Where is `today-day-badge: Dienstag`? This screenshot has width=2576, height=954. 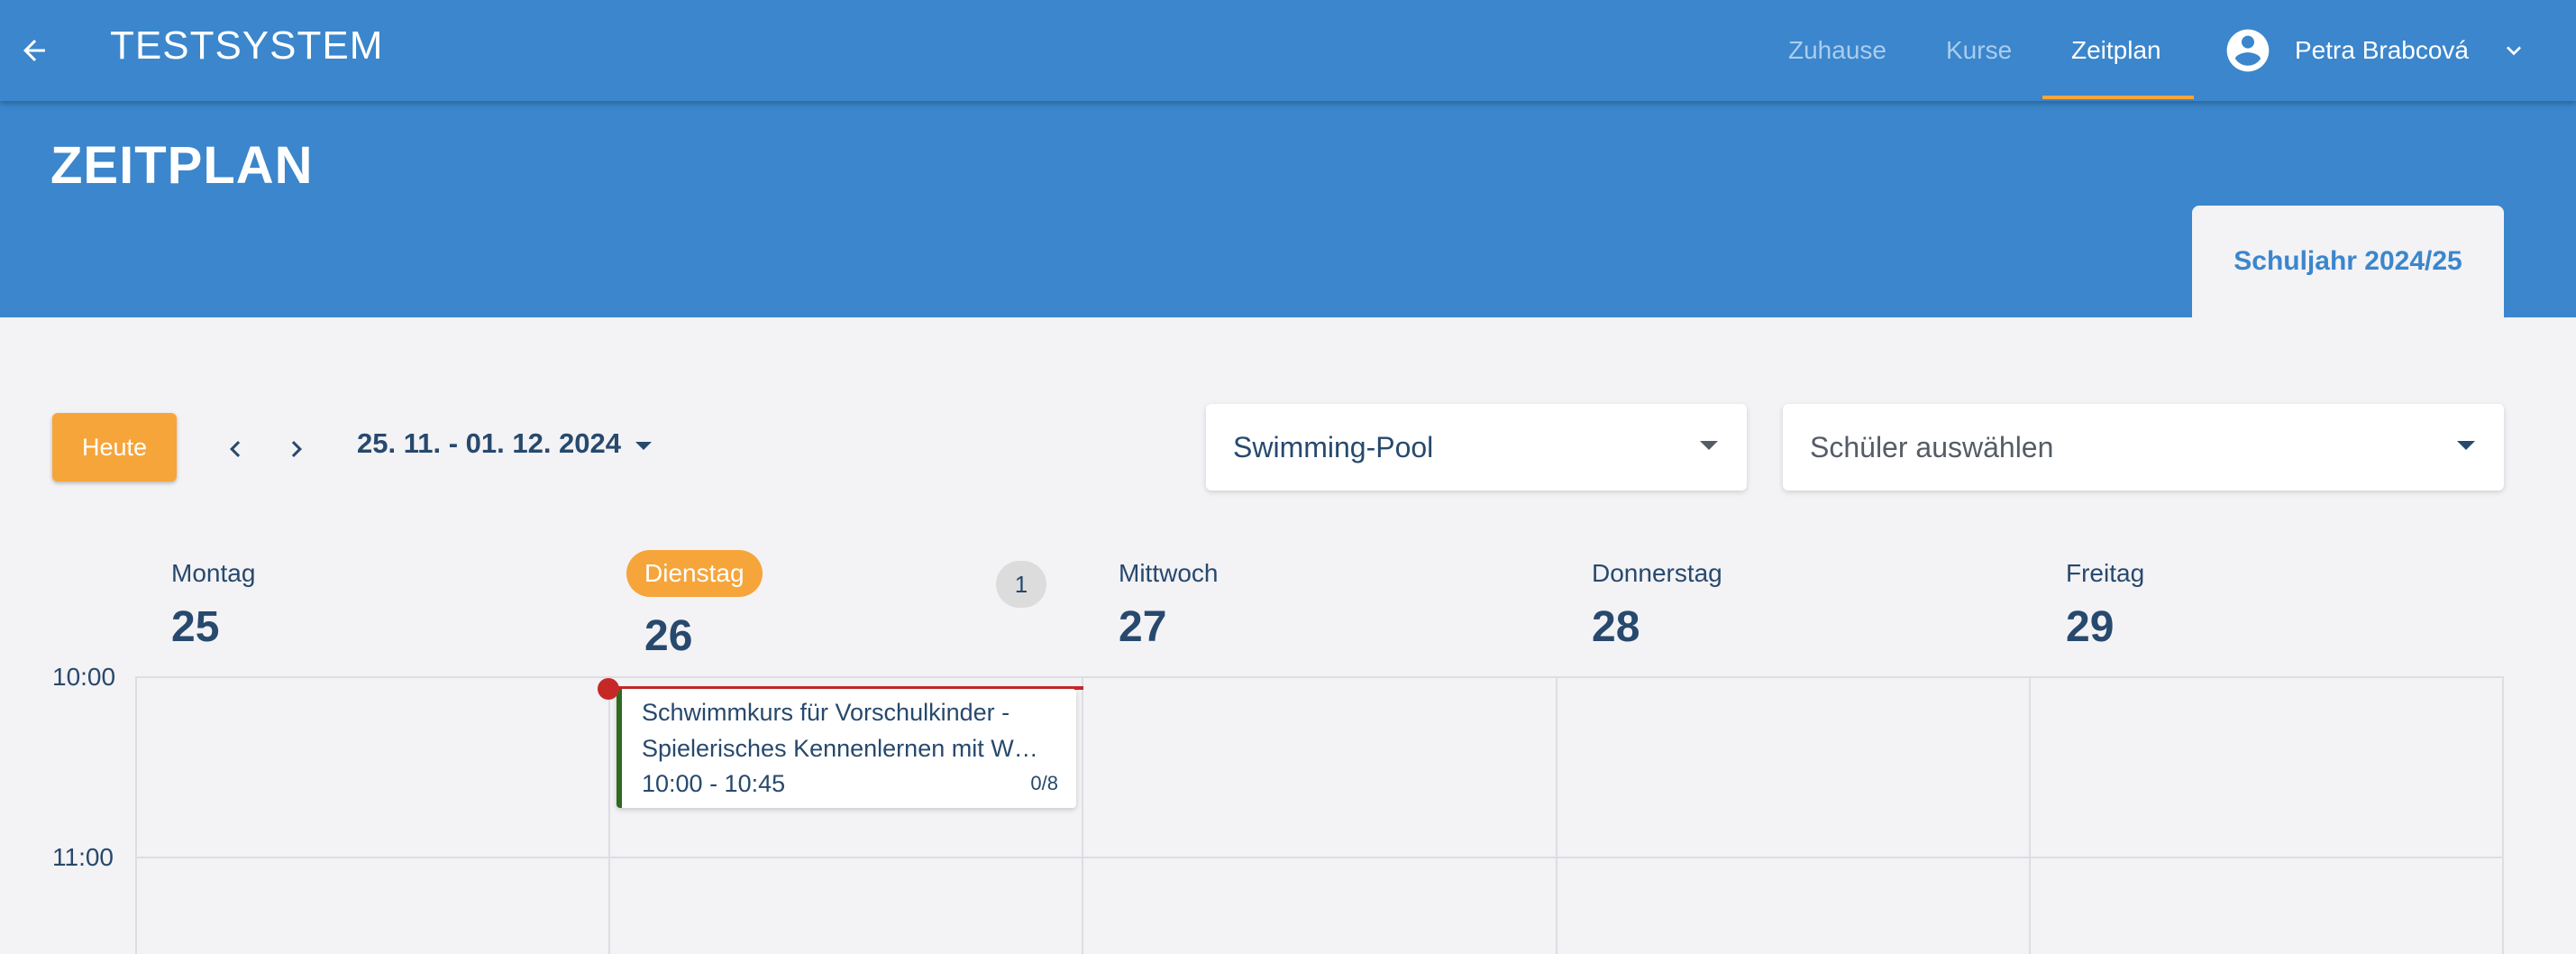
today-day-badge: Dienstag is located at coordinates (694, 573).